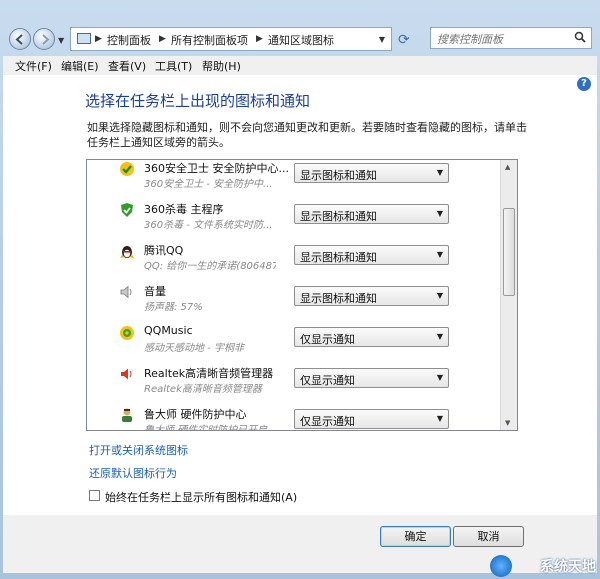 The width and height of the screenshot is (600, 579). What do you see at coordinates (507, 167) in the screenshot?
I see `scroll-up-icon: ▲` at bounding box center [507, 167].